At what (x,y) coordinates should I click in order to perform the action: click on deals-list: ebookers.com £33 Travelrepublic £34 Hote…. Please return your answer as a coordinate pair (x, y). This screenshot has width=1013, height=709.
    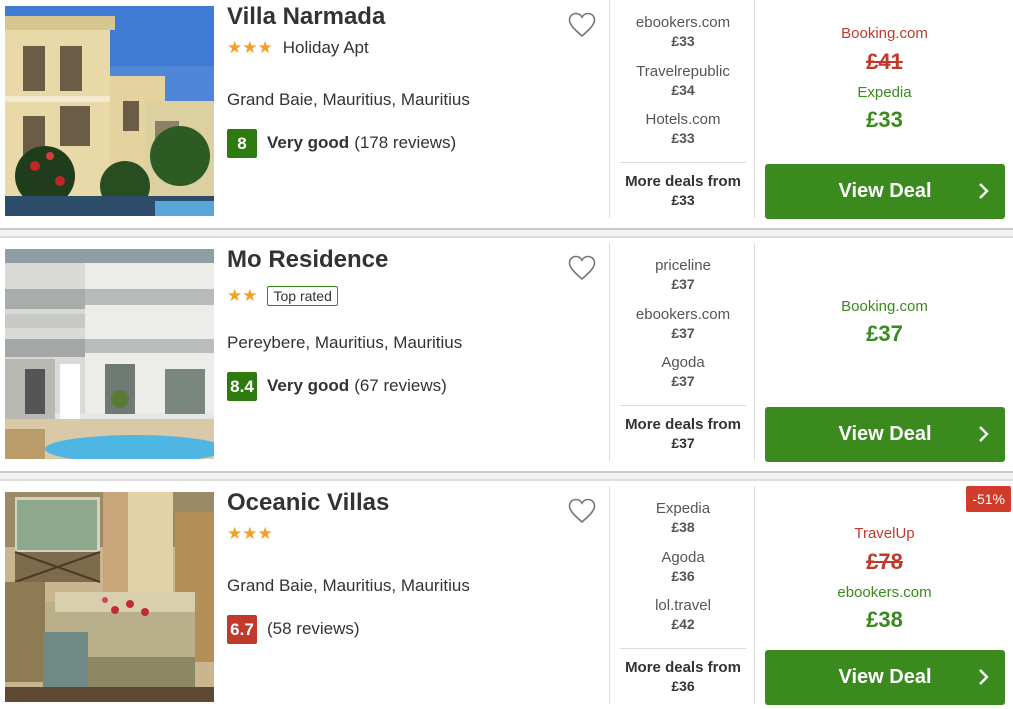
    Looking at the image, I should click on (682, 109).